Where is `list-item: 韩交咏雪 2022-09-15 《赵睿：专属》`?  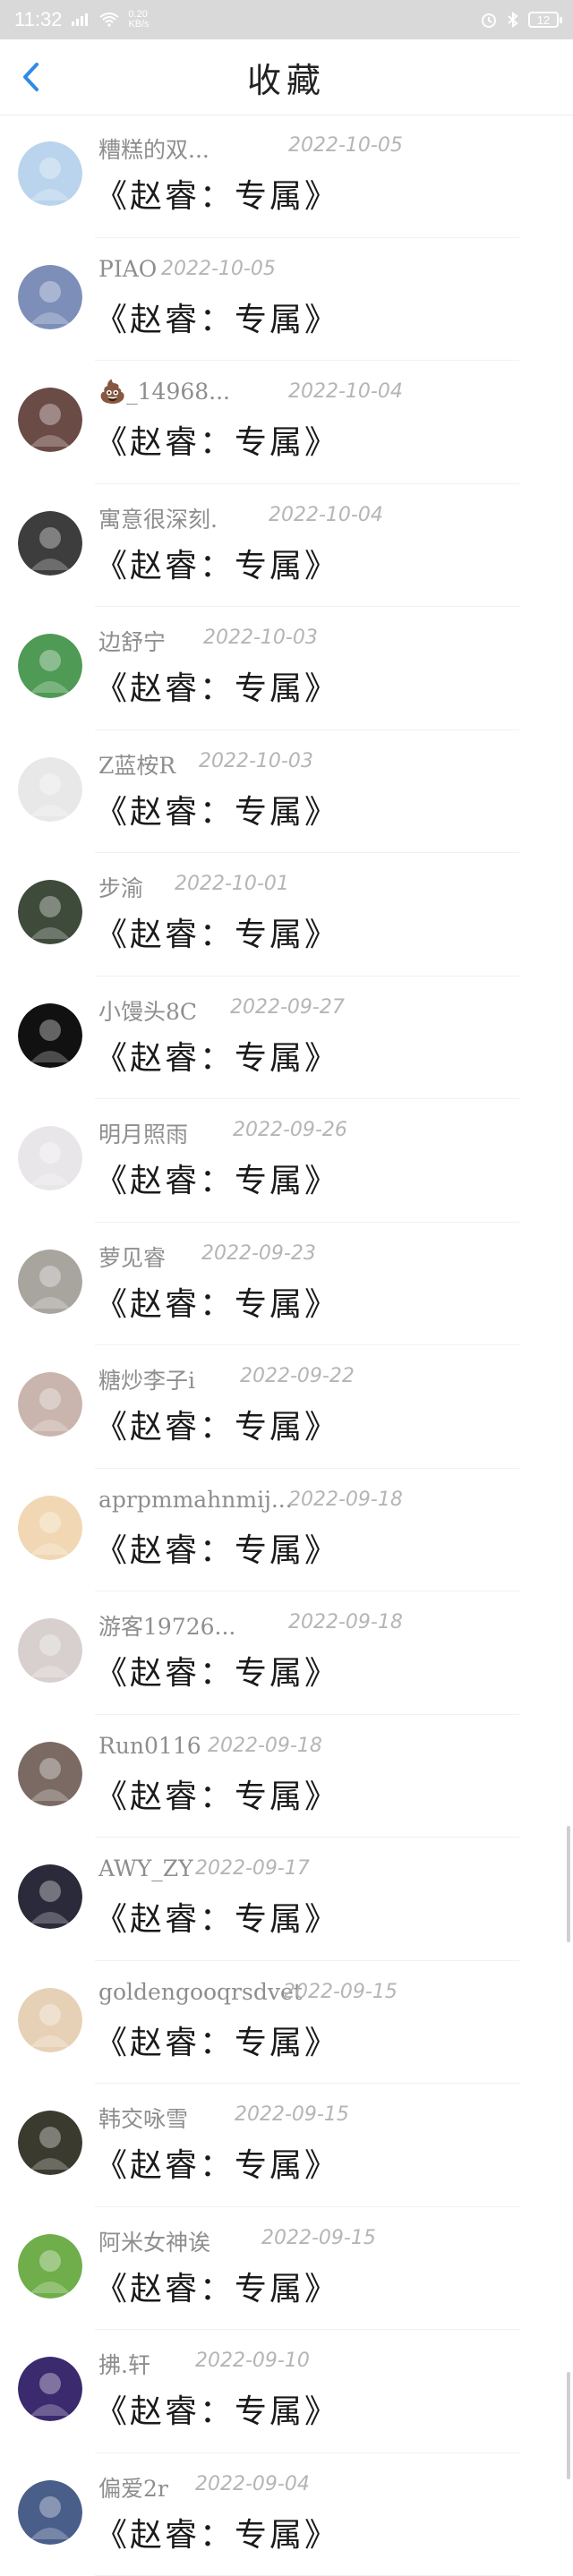
list-item: 韩交咏雪 2022-09-15 《赵睿：专属》 is located at coordinates (286, 2145).